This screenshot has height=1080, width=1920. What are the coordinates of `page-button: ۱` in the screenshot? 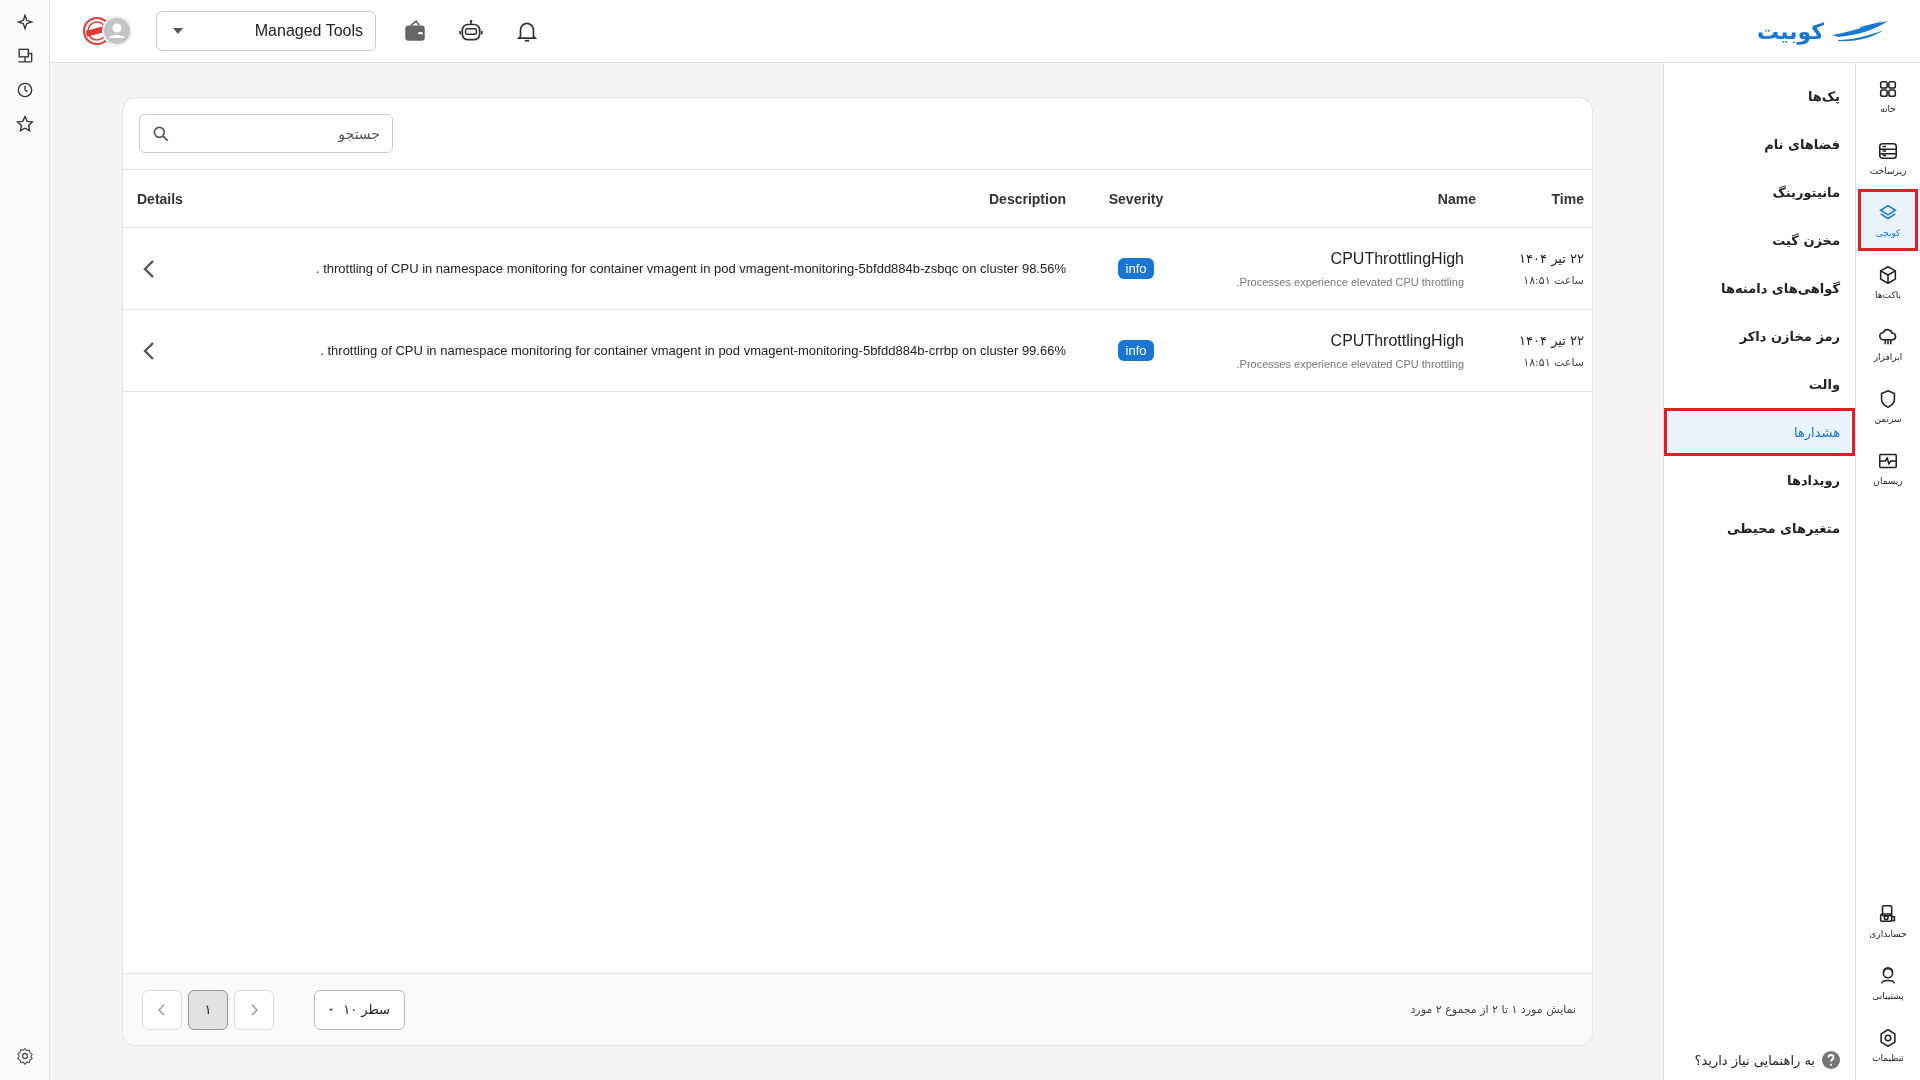 It's located at (208, 1009).